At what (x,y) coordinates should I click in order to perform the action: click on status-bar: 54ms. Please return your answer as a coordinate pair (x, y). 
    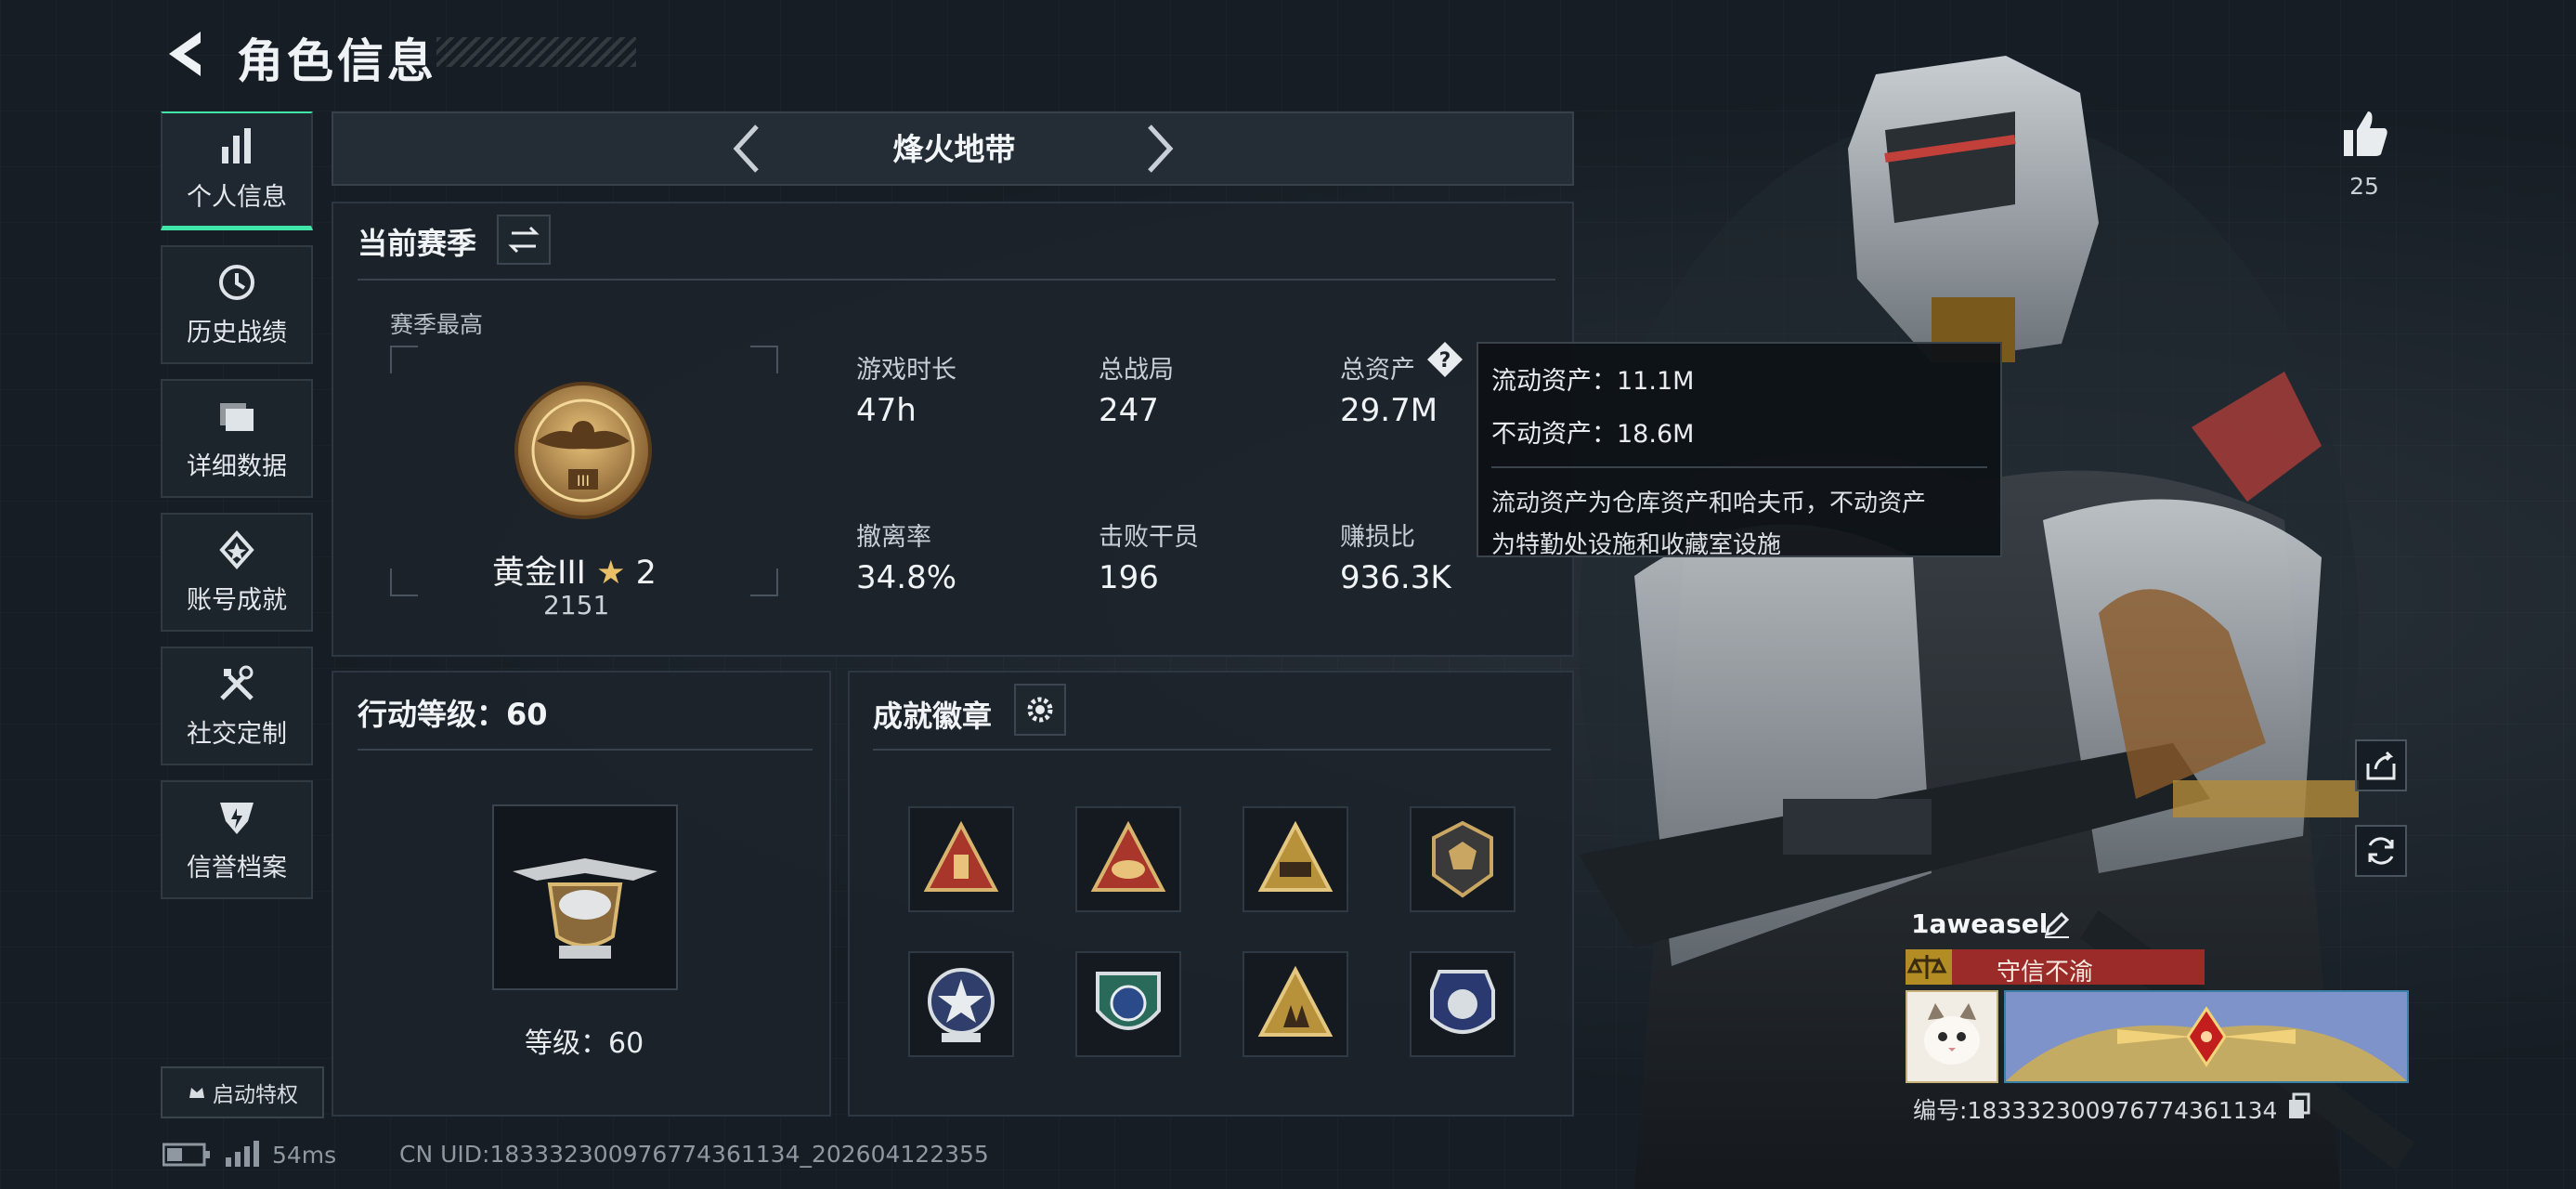
    Looking at the image, I should click on (250, 1155).